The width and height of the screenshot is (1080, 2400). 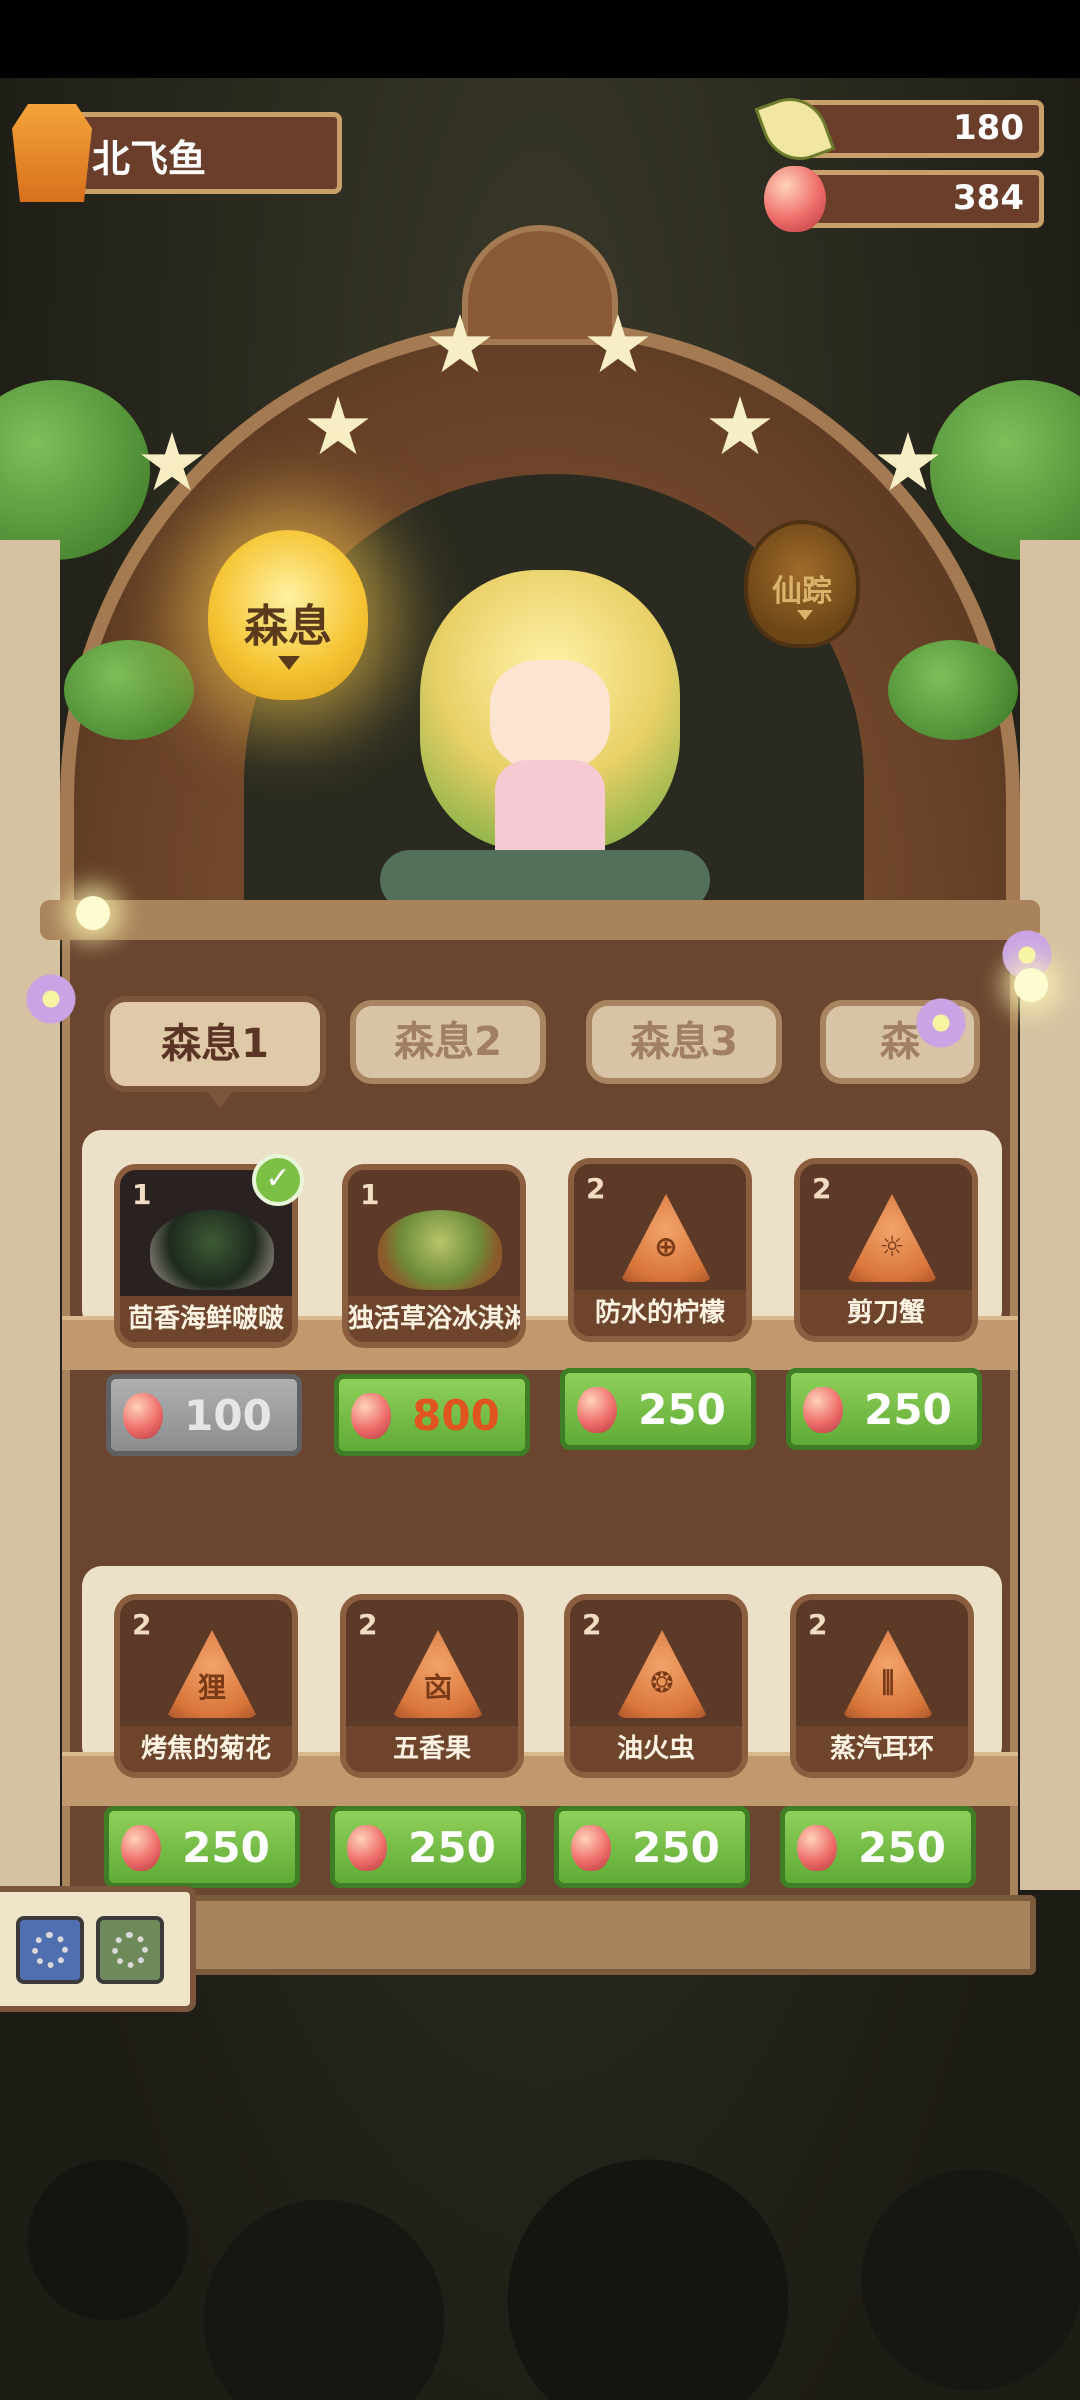 I want to click on tab-label: 森息3, so click(x=684, y=1042).